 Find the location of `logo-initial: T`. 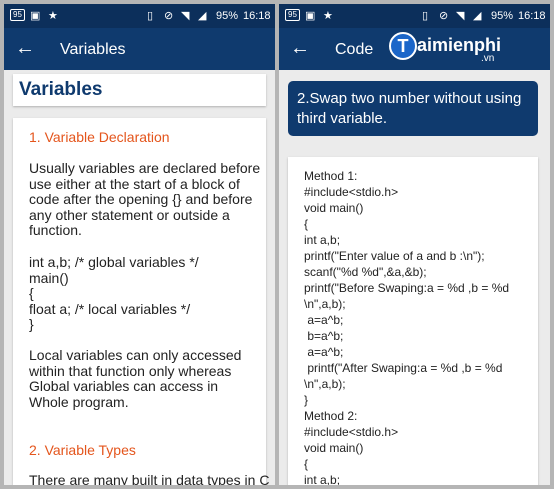

logo-initial: T is located at coordinates (403, 46).